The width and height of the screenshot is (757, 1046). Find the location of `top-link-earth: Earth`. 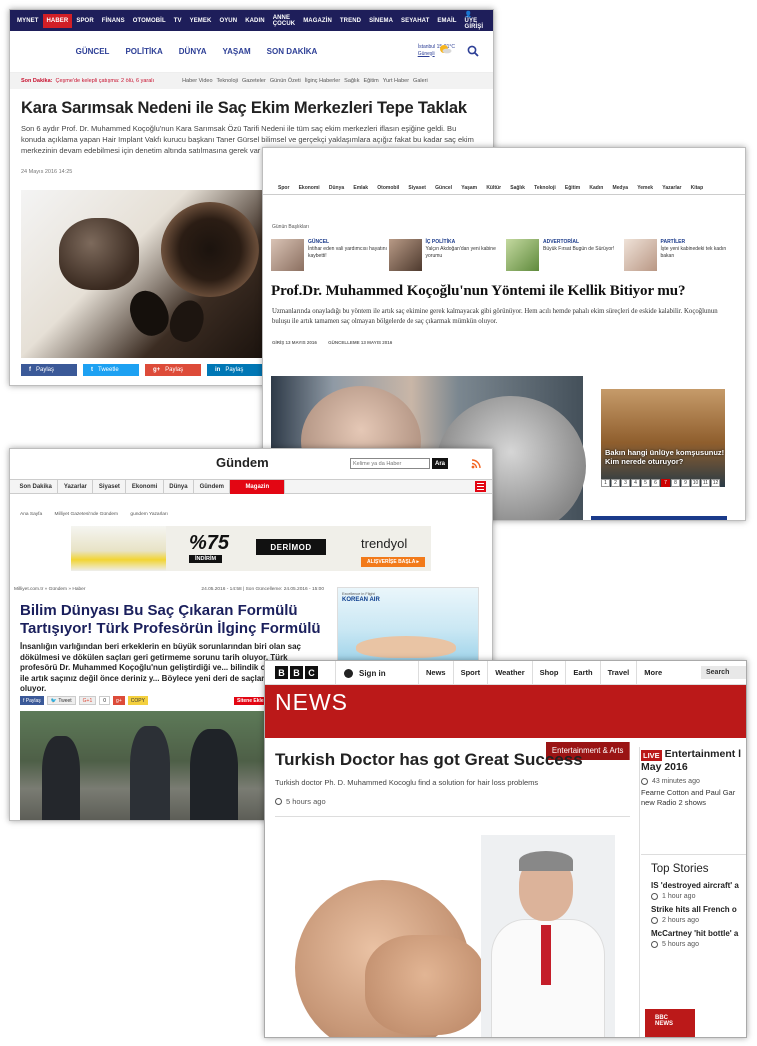

top-link-earth: Earth is located at coordinates (582, 673).